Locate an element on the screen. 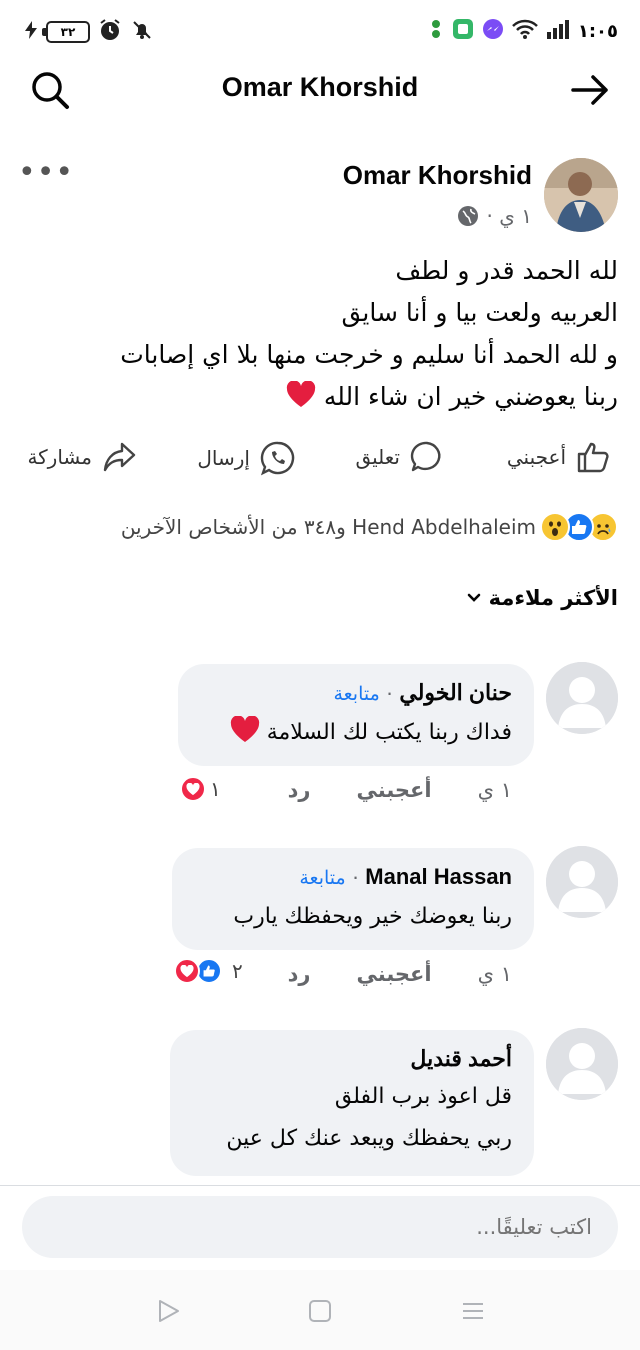 This screenshot has height=1350, width=640. post-time: ١ ي · is located at coordinates (509, 216).